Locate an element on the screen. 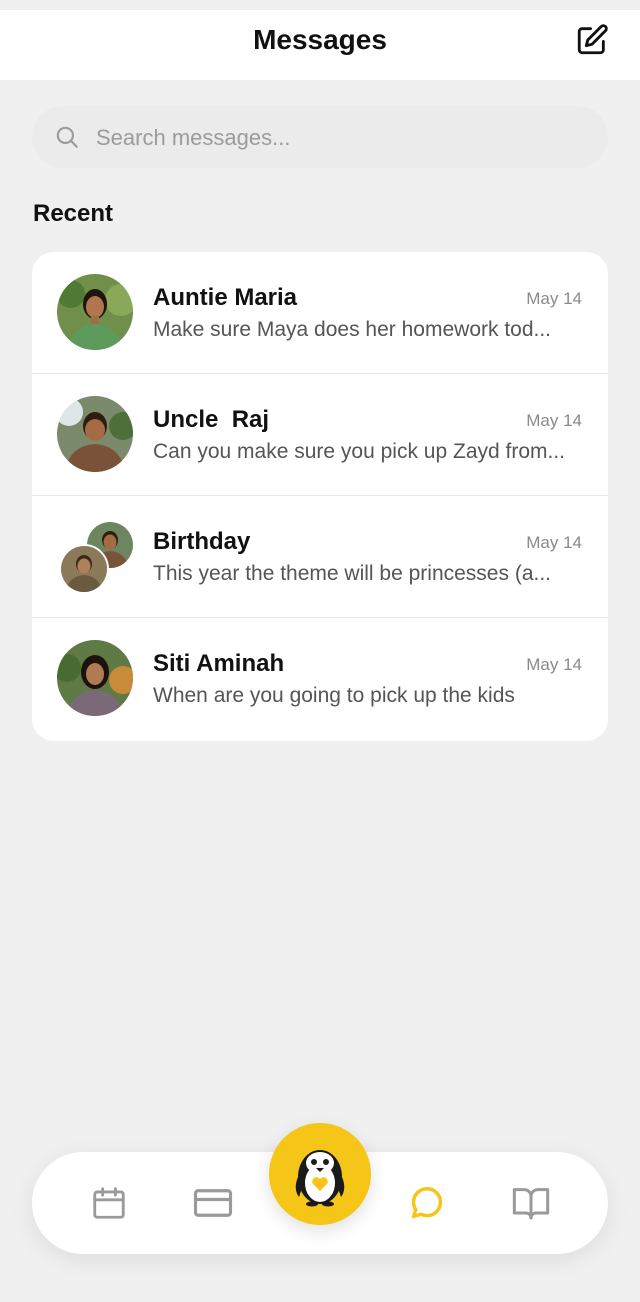 The height and width of the screenshot is (1302, 640). home-fab-button is located at coordinates (320, 1174).